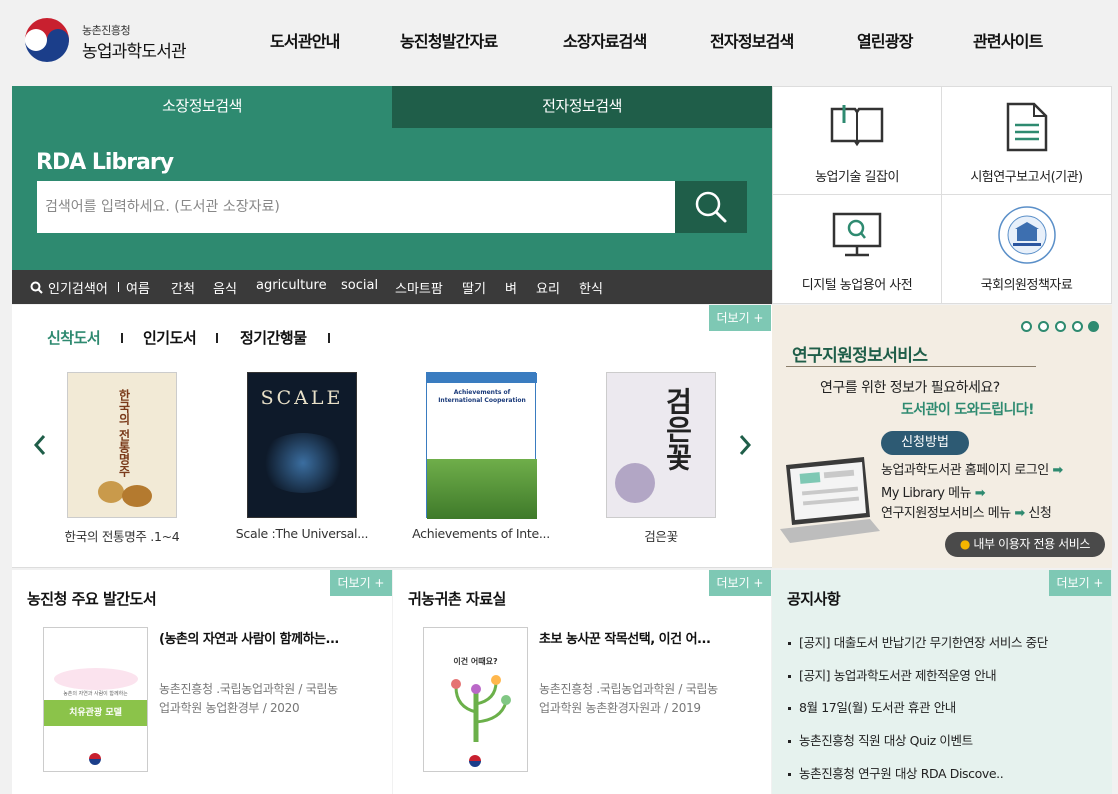 The image size is (1118, 794). Describe the element at coordinates (302, 398) in the screenshot. I see `book-cover-text: SCALE` at that location.